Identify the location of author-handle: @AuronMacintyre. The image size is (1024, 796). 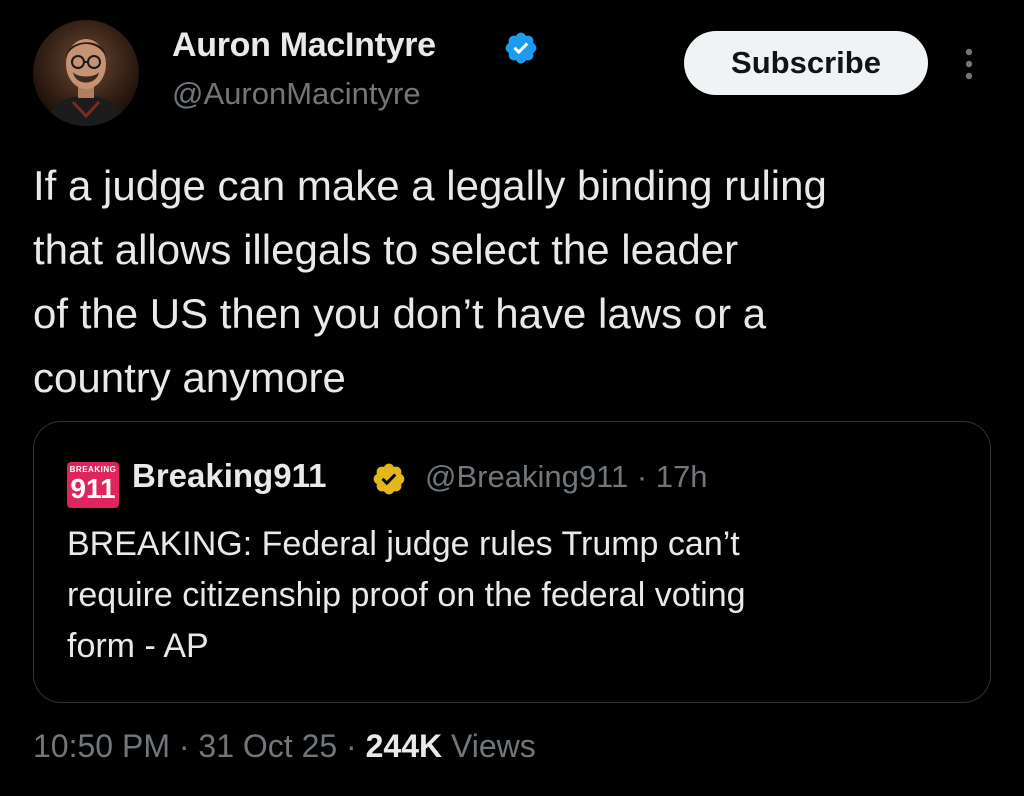
(296, 94).